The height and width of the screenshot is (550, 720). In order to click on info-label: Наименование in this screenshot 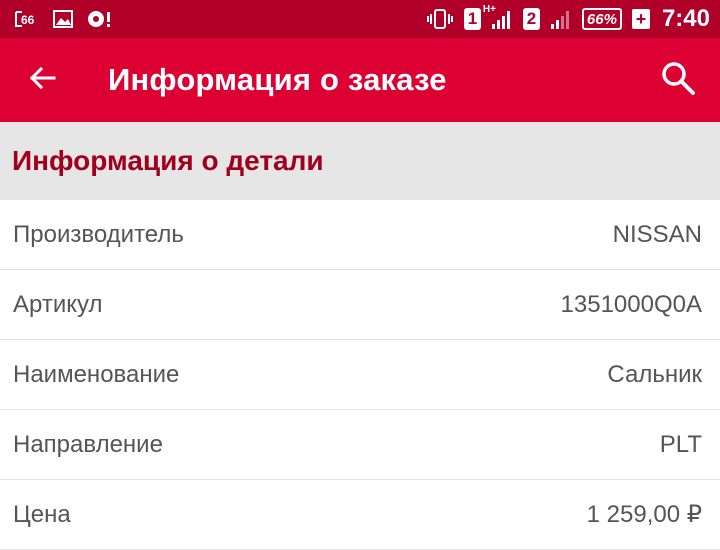, I will do `click(96, 374)`.